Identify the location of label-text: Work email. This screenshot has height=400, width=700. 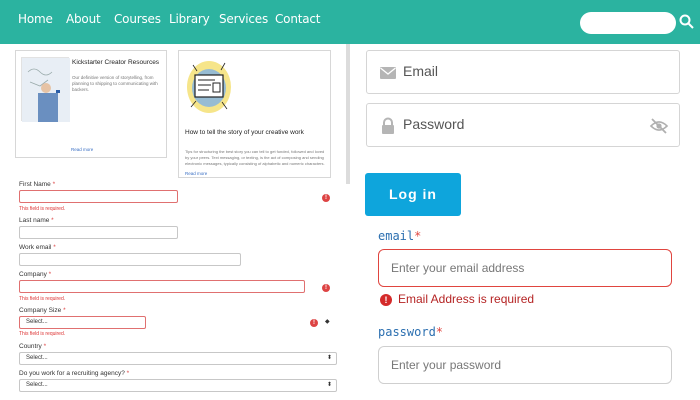
(35, 247).